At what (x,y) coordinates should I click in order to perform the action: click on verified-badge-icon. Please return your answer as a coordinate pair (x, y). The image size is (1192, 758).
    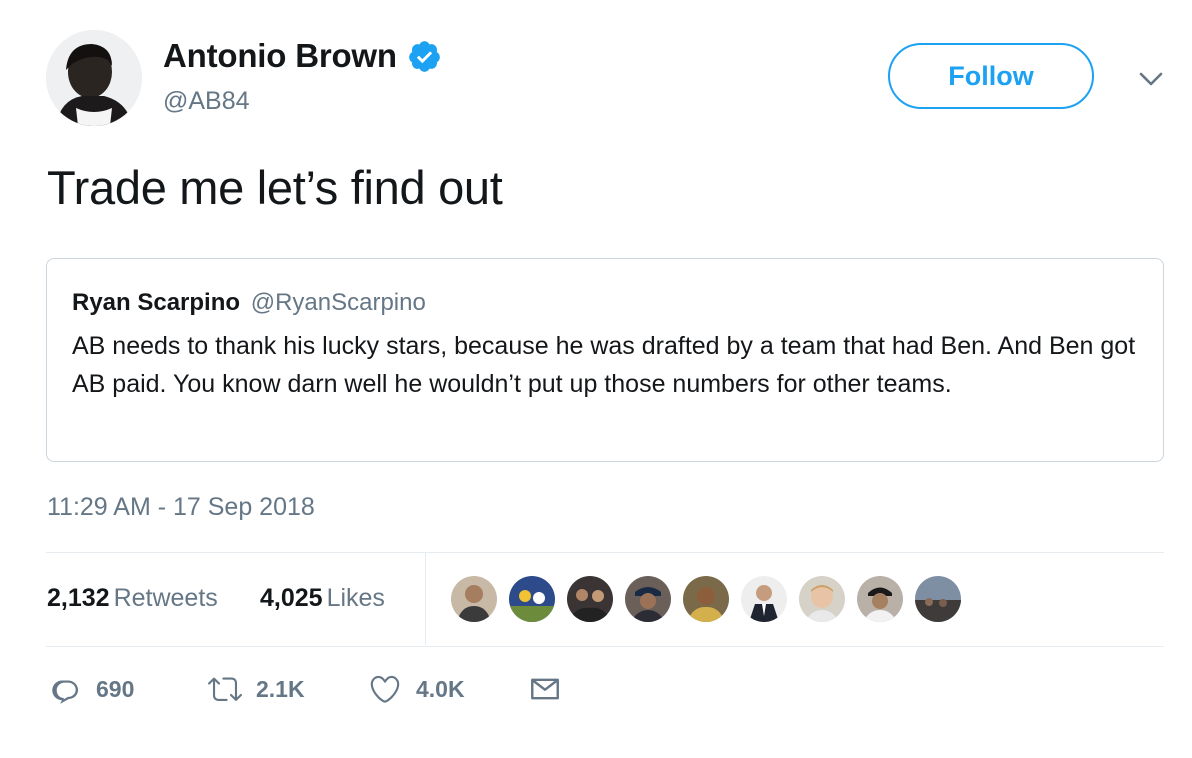
    Looking at the image, I should click on (424, 56).